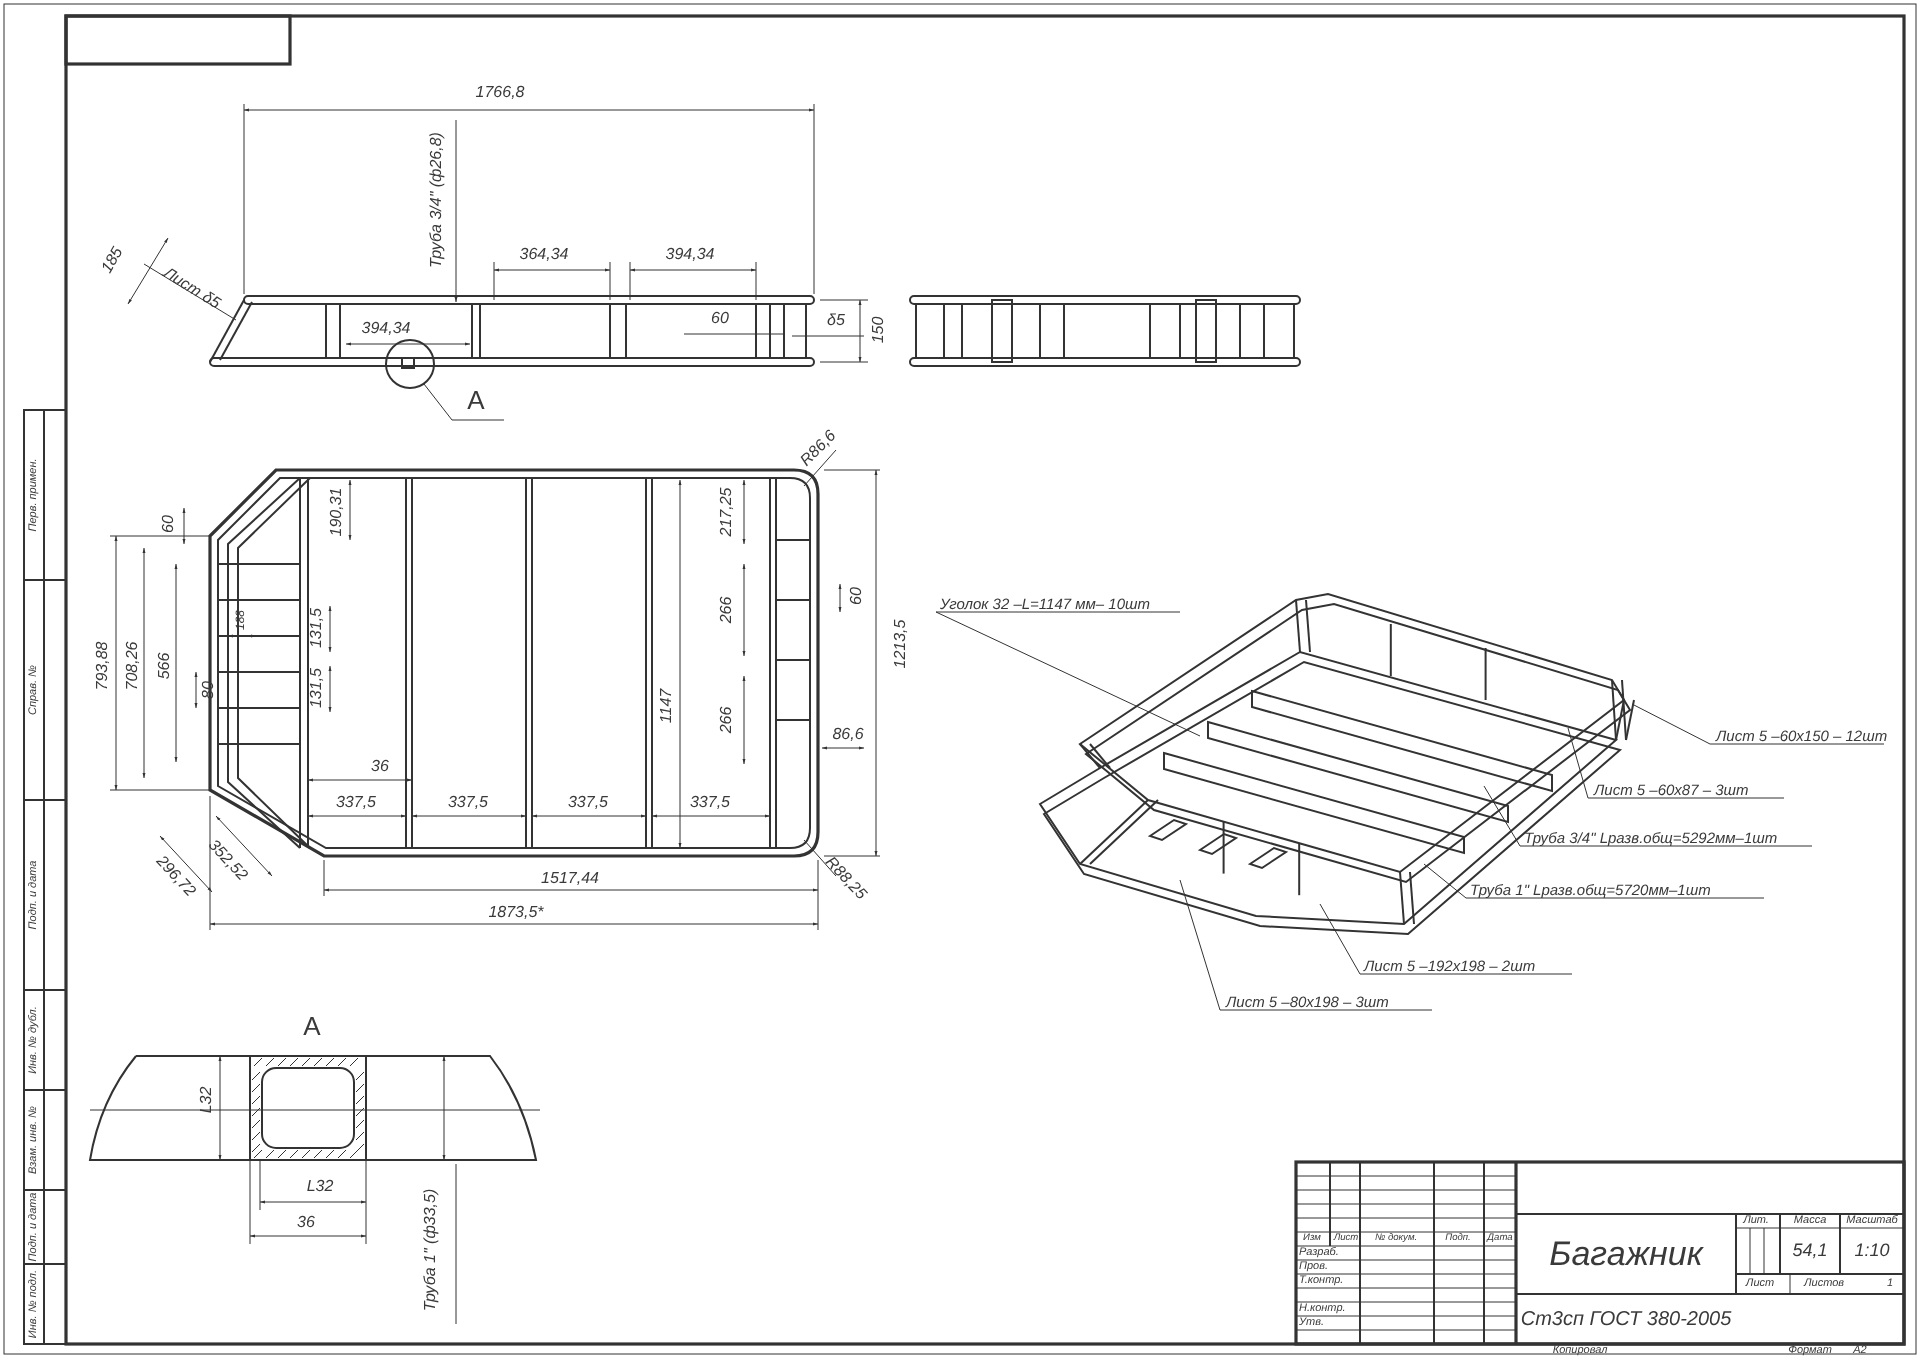 The image size is (1920, 1358). I want to click on callout-label: Труба 1" (ф33,5), so click(430, 1250).